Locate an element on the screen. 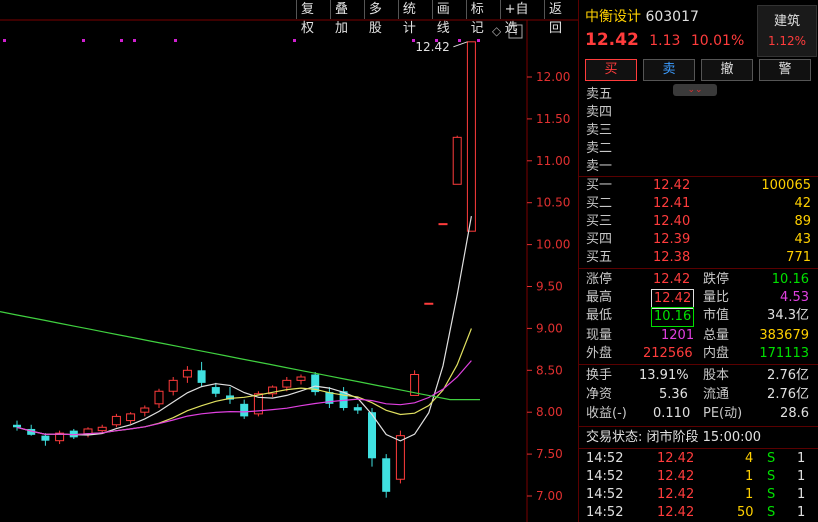 The width and height of the screenshot is (818, 522). bid-volume: 771 is located at coordinates (798, 257).